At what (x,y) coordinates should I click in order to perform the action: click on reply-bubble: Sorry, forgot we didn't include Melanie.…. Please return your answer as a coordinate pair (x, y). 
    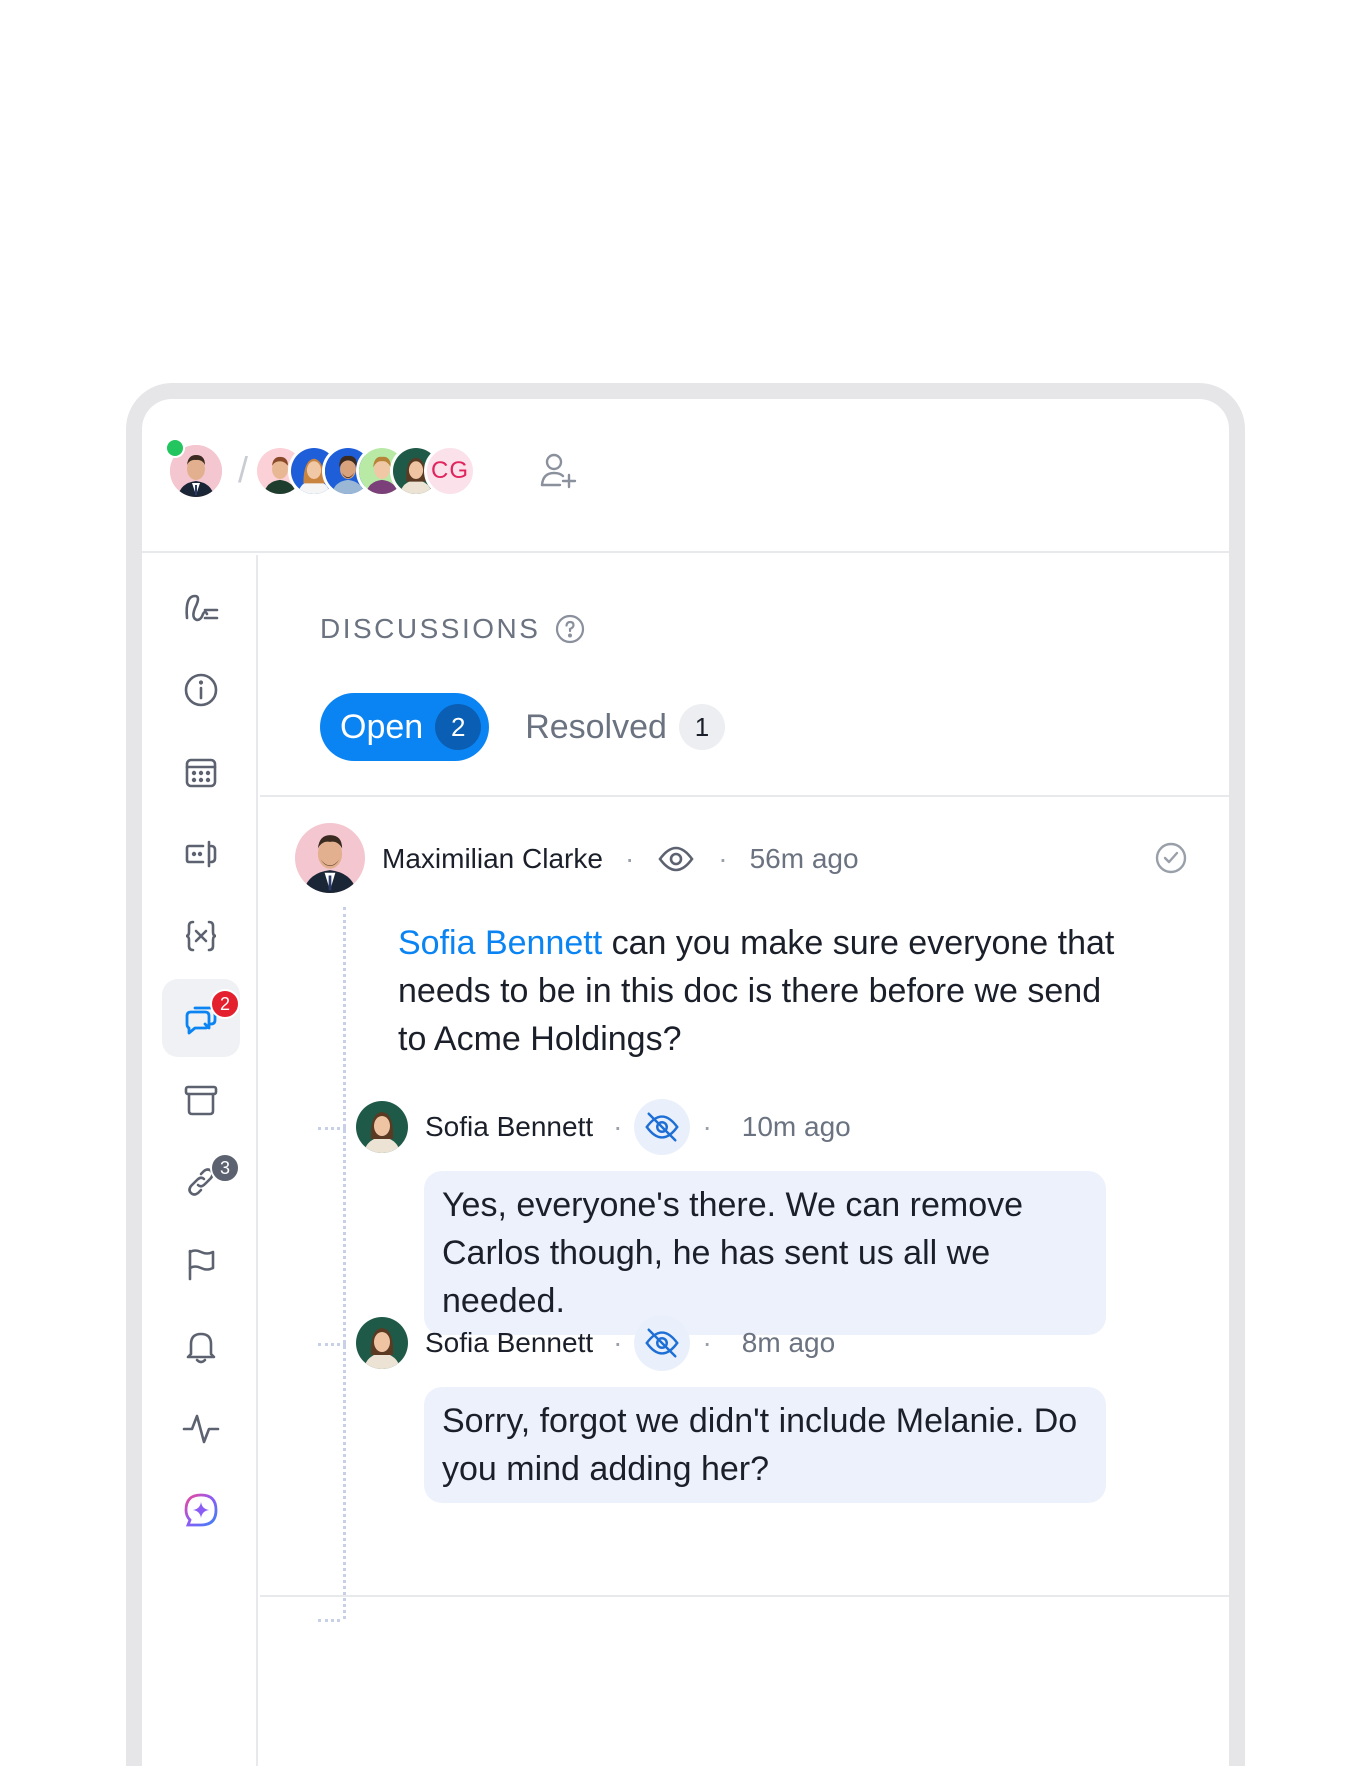
    Looking at the image, I should click on (765, 1445).